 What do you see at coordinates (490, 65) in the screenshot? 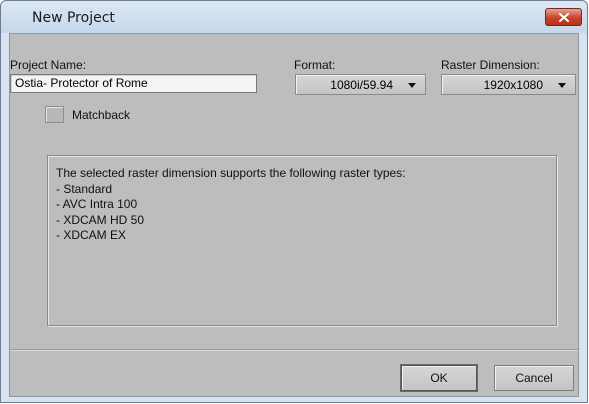
I see `raster-dimension-label: Raster Dimension:` at bounding box center [490, 65].